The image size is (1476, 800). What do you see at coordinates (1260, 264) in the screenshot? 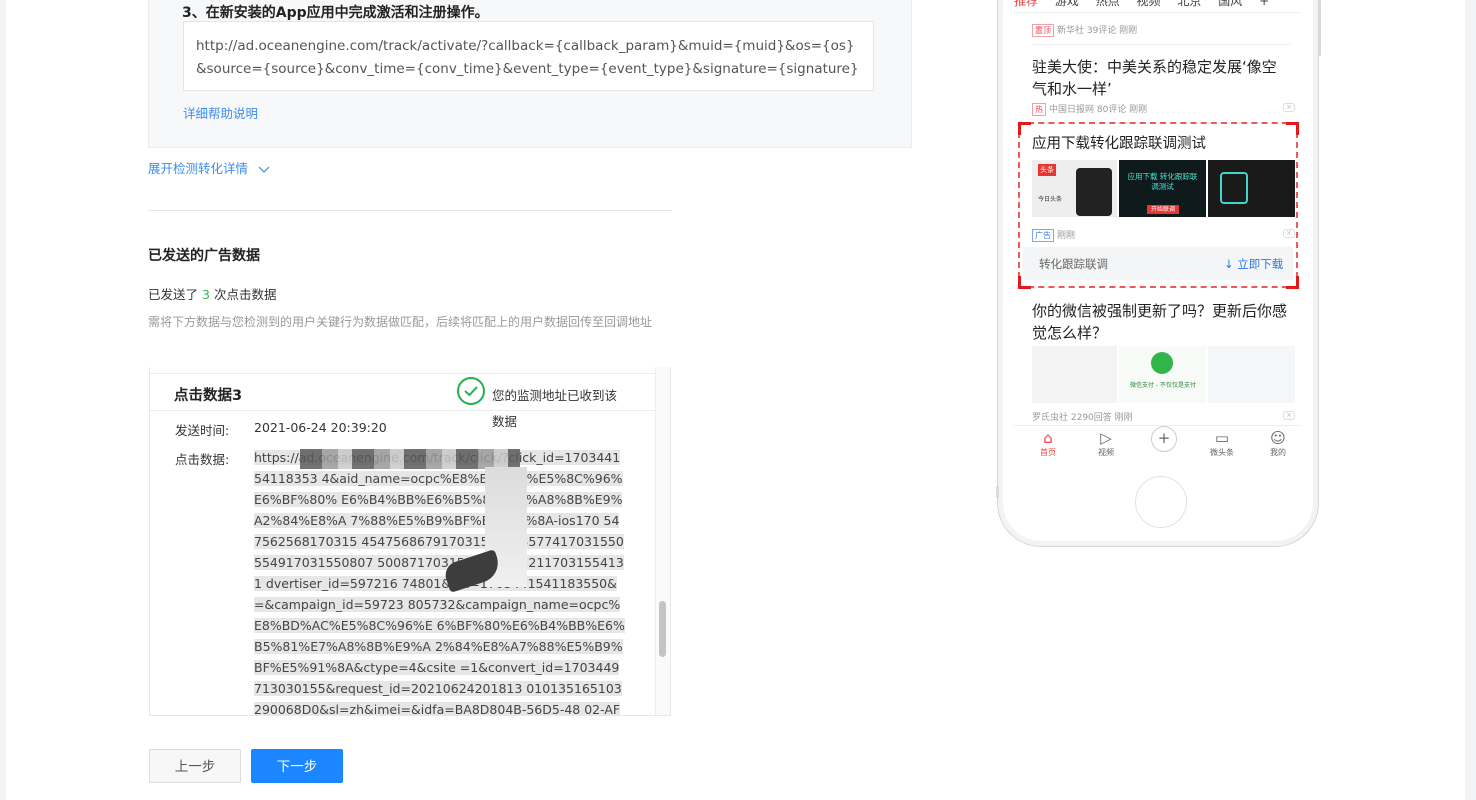
I see `download-label: 立即下载` at bounding box center [1260, 264].